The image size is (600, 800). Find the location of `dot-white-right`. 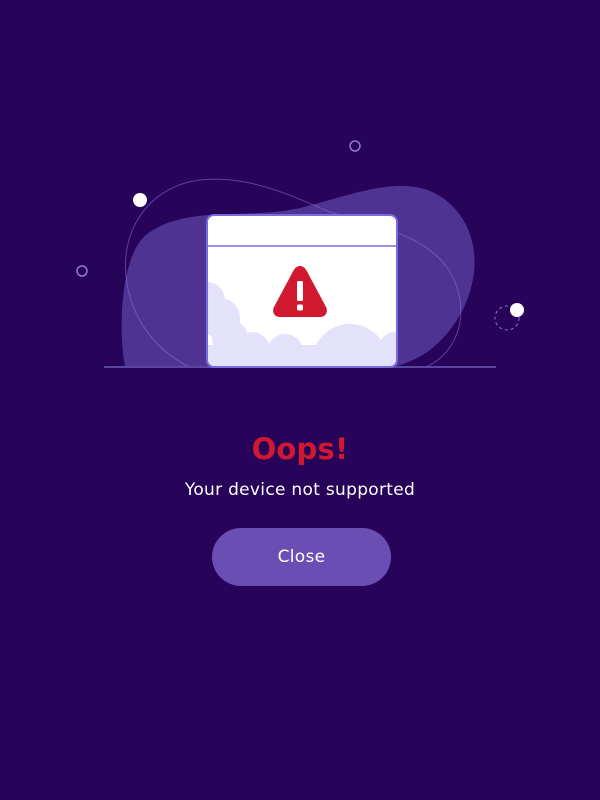

dot-white-right is located at coordinates (517, 310).